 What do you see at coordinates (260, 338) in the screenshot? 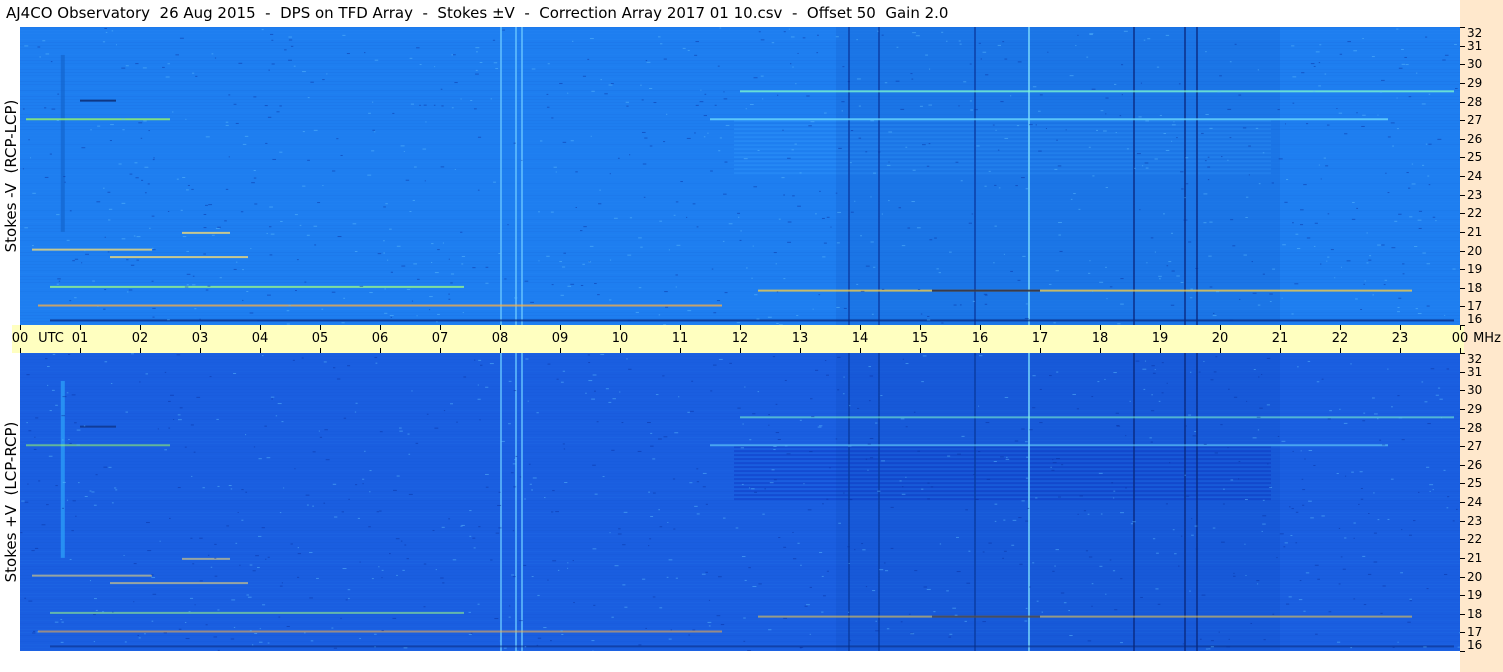
I see `hour-label: 04` at bounding box center [260, 338].